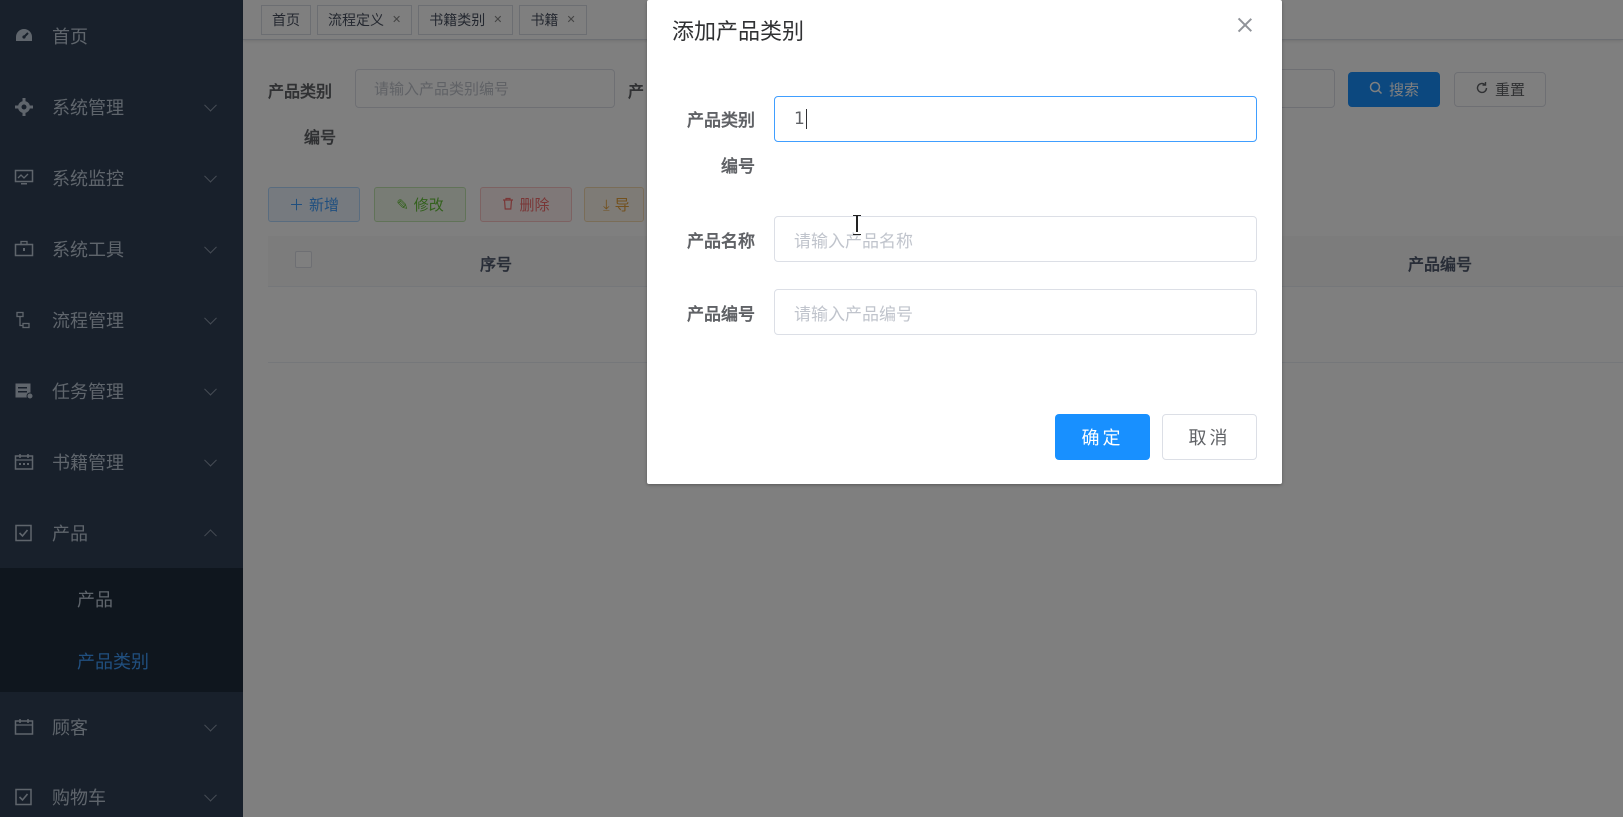 The height and width of the screenshot is (817, 1623). Describe the element at coordinates (799, 119) in the screenshot. I see `category-code-value: 1` at that location.